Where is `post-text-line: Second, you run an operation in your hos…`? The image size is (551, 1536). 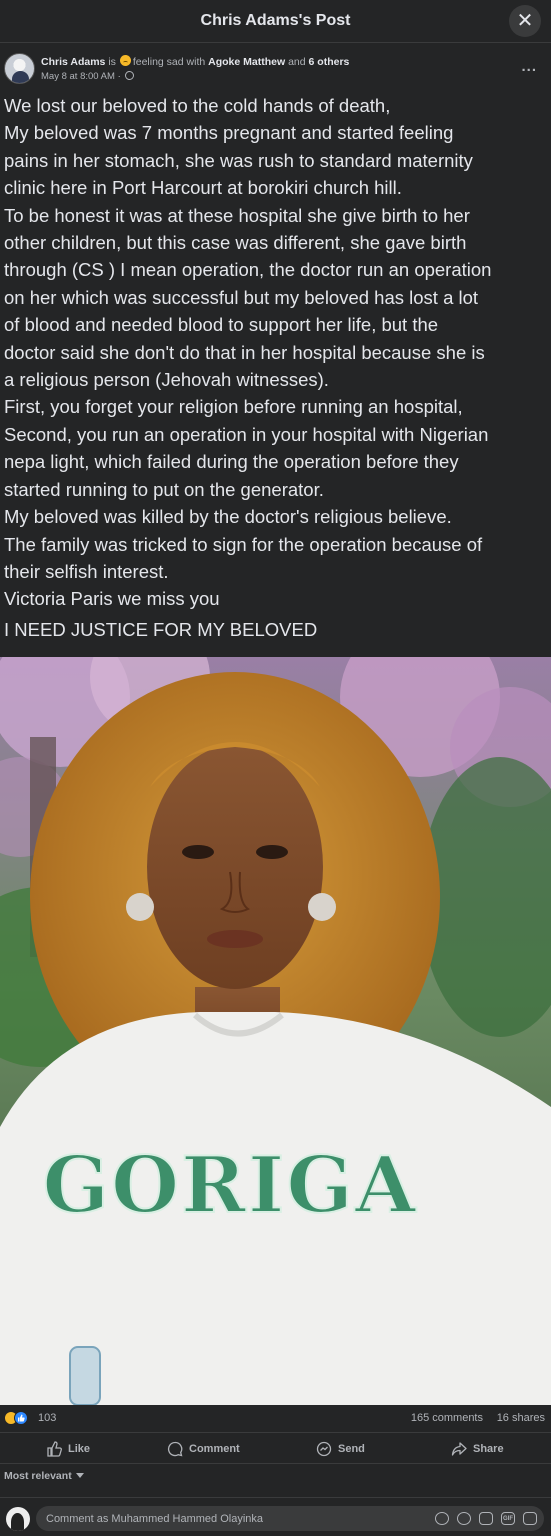 post-text-line: Second, you run an operation in your hos… is located at coordinates (246, 434).